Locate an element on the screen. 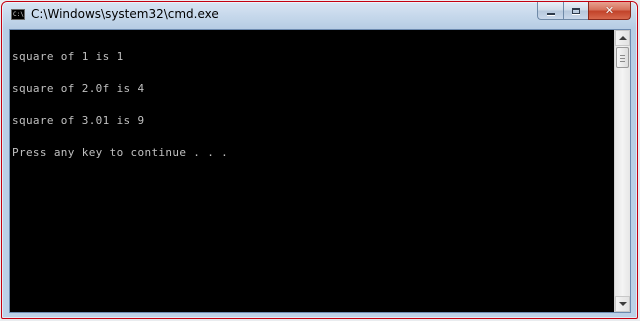  console-line: Press any key to continue . . . is located at coordinates (120, 152).